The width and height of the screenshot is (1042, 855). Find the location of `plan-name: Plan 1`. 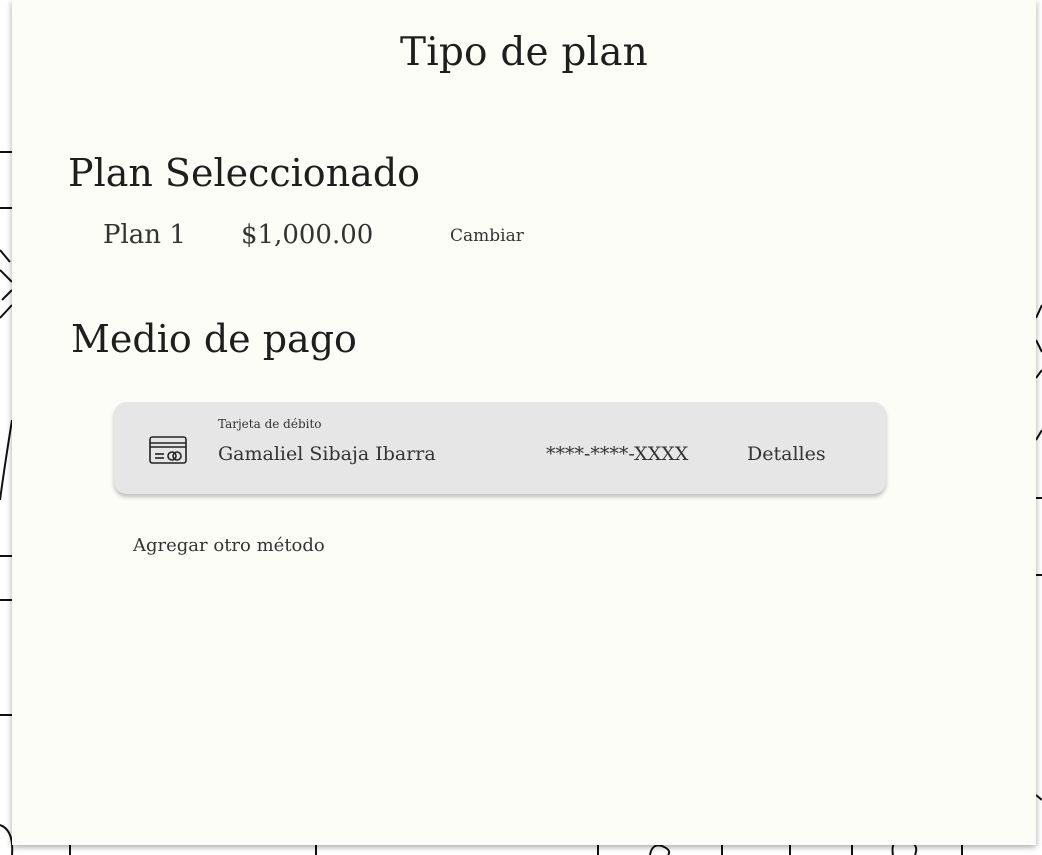

plan-name: Plan 1 is located at coordinates (144, 235).